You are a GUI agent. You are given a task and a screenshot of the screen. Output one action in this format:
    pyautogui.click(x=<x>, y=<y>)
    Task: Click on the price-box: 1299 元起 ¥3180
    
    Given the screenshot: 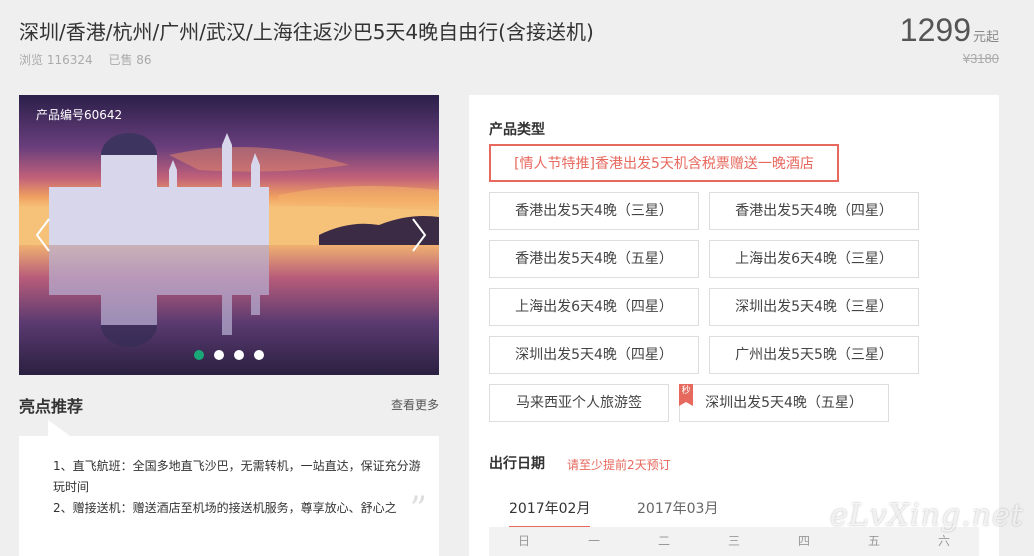 What is the action you would take?
    pyautogui.click(x=949, y=39)
    